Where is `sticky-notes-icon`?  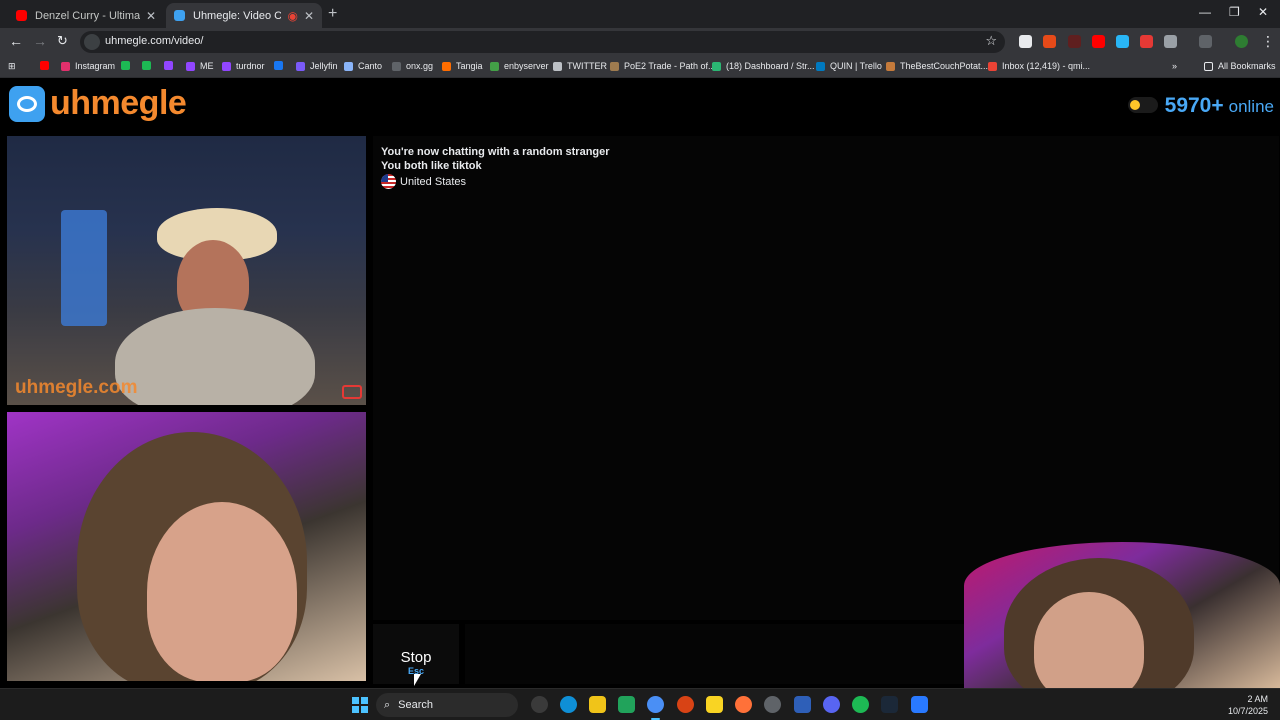
sticky-notes-icon is located at coordinates (714, 704).